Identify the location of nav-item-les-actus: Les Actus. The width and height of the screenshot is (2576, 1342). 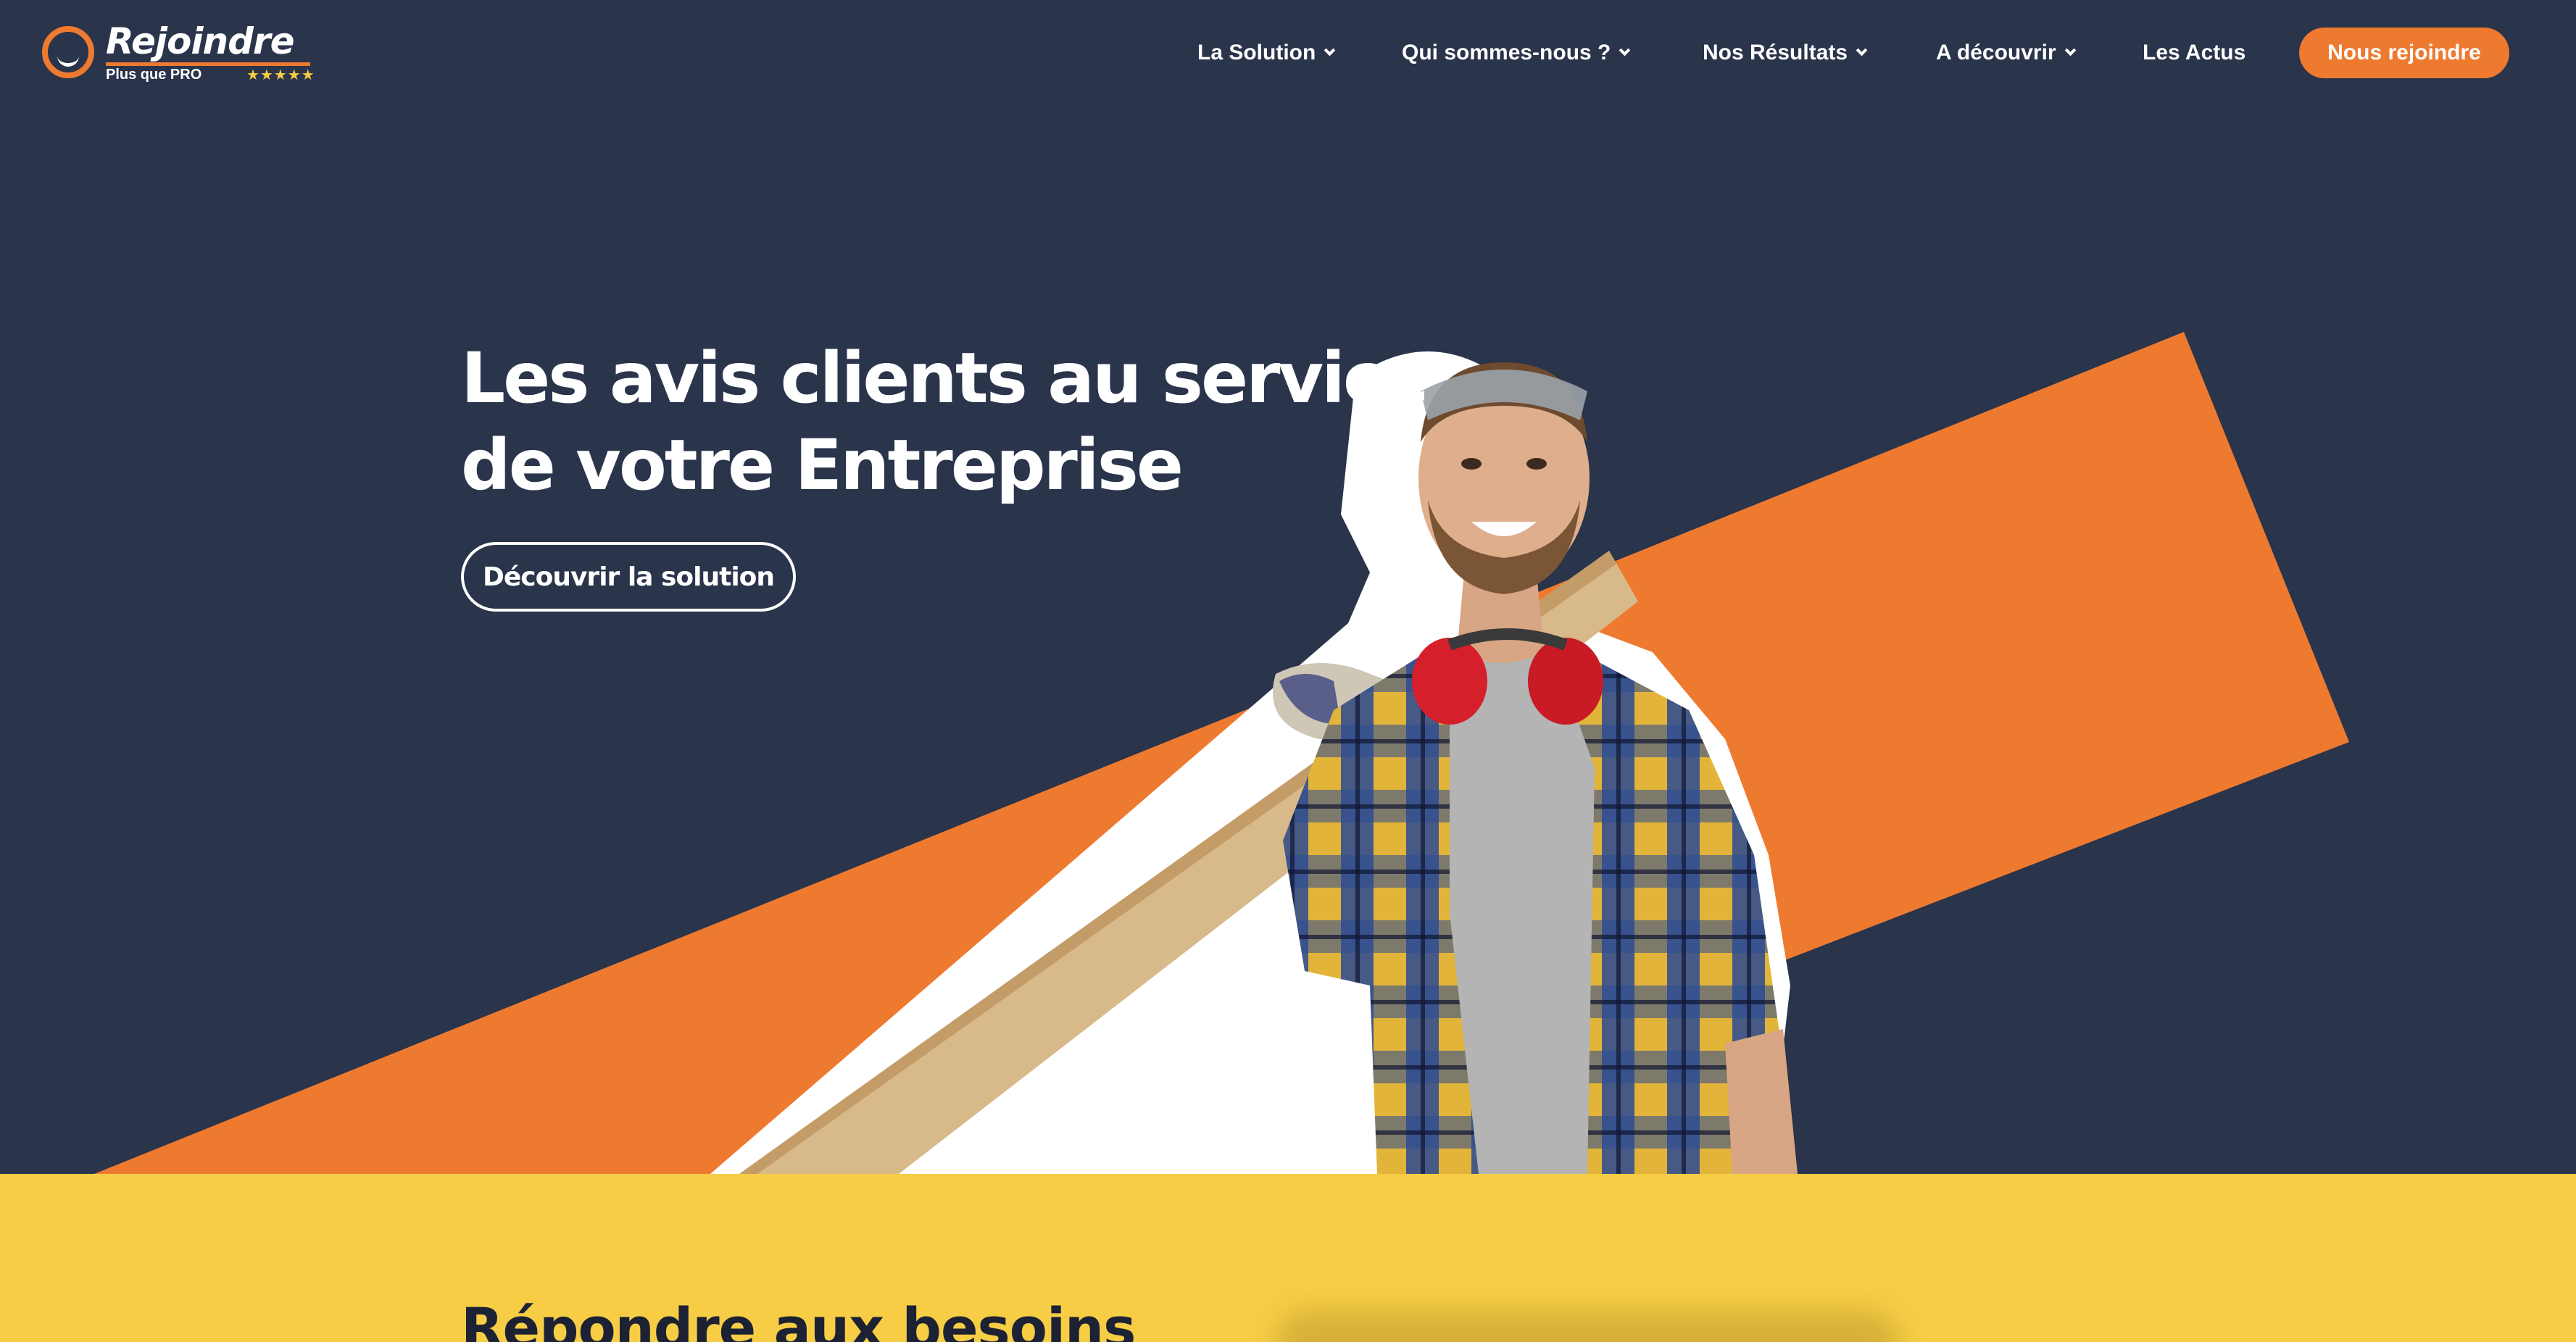
(2194, 53).